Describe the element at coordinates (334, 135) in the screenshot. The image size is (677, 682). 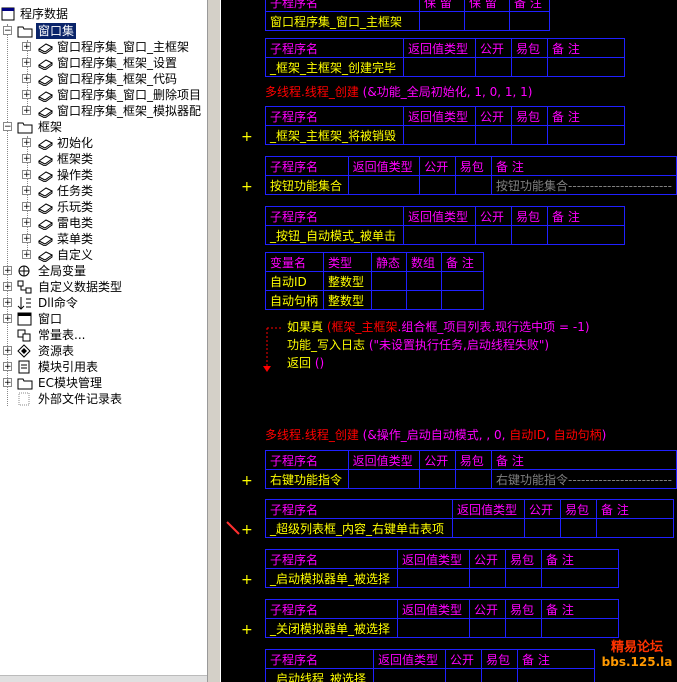
I see `sub-name: _框架_主框架_将被销毁` at that location.